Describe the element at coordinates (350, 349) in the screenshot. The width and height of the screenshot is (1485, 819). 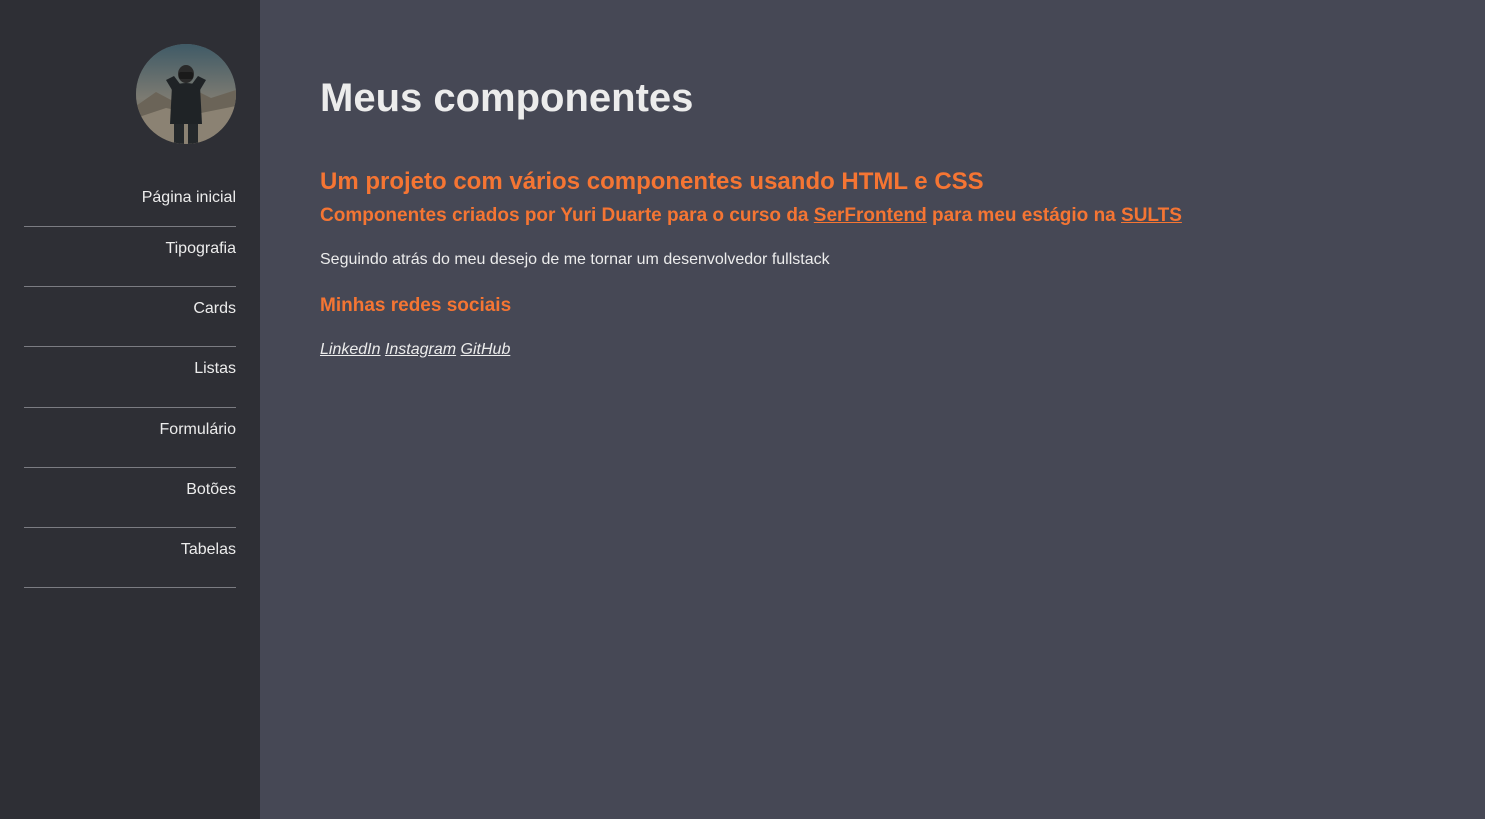
I see `linkedin-link: LinkedIn` at that location.